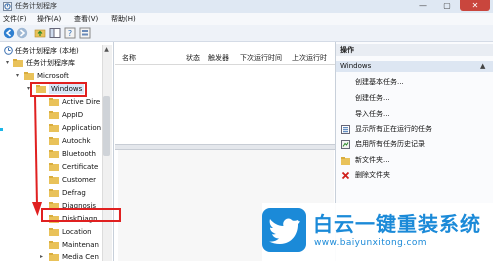 The width and height of the screenshot is (493, 262). I want to click on watermark-title: 白云一键重装系统, so click(397, 224).